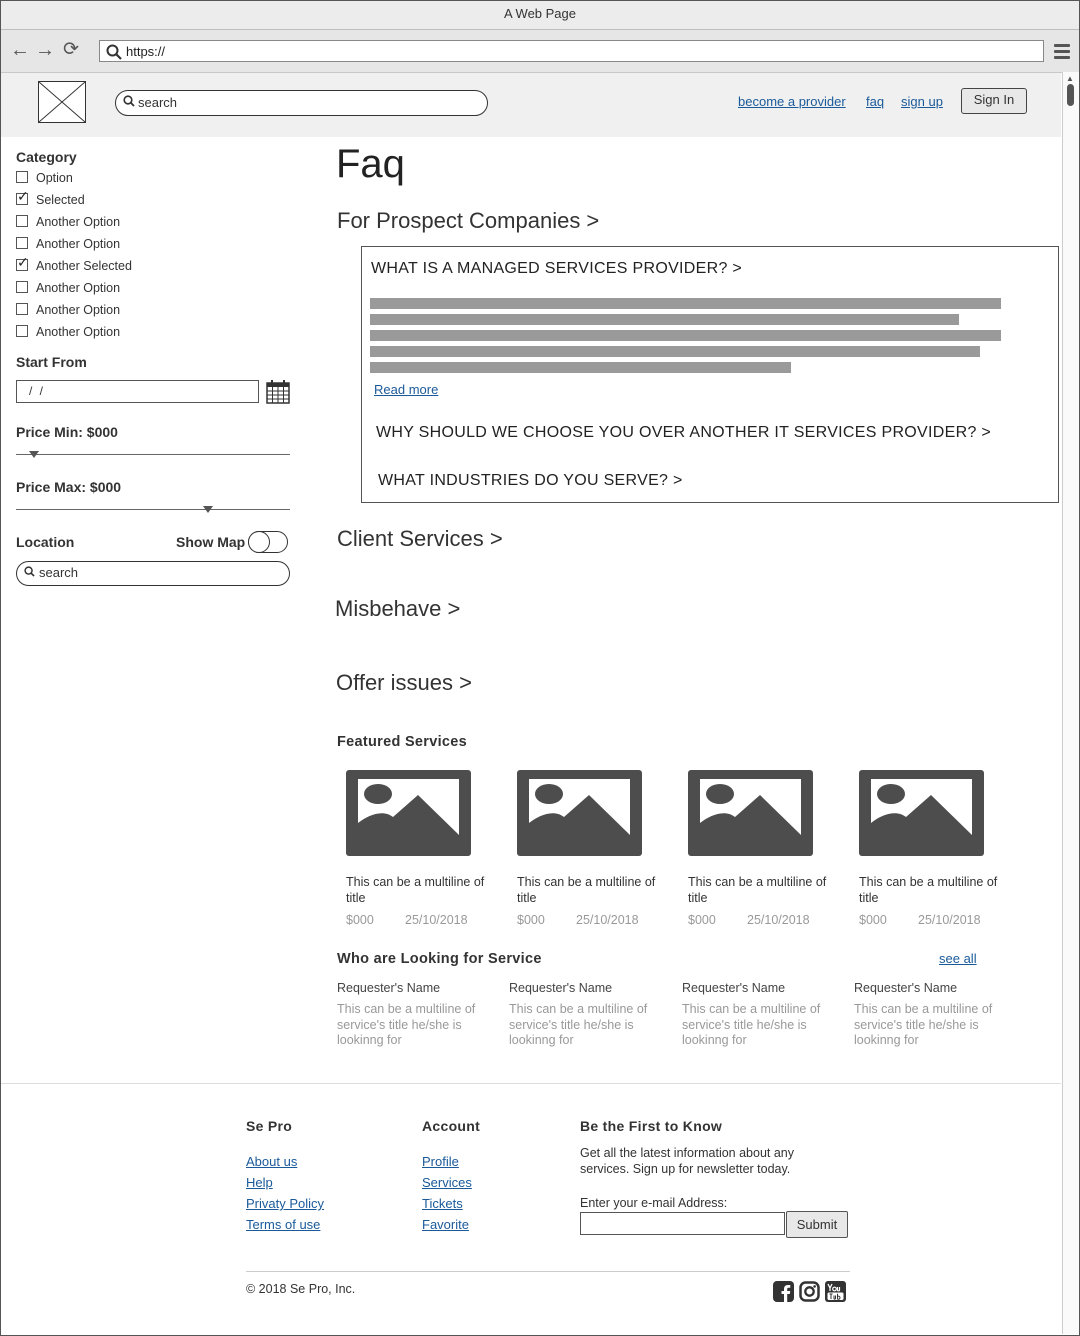 This screenshot has height=1336, width=1080. What do you see at coordinates (397, 609) in the screenshot?
I see `section-misbehave: Misbehave >` at bounding box center [397, 609].